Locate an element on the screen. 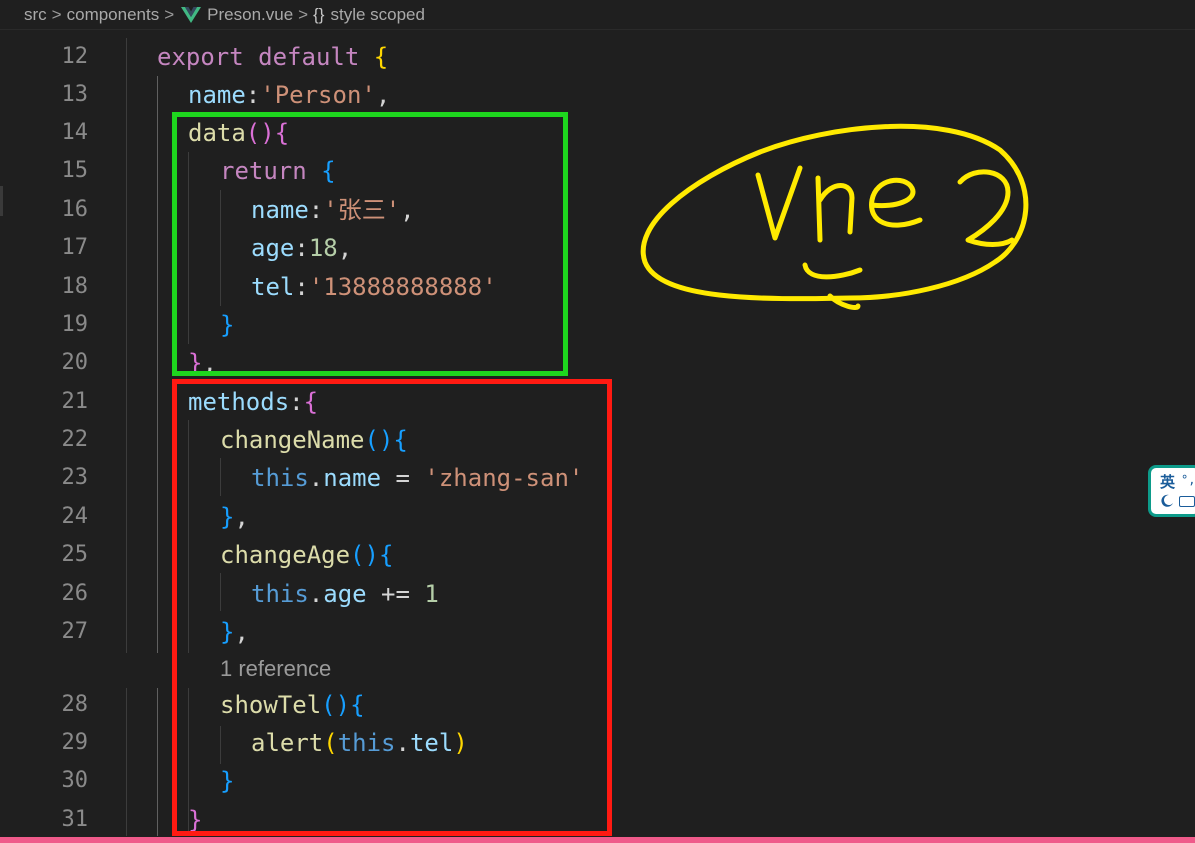 This screenshot has width=1195, height=843. code-token: 'Person' is located at coordinates (318, 95).